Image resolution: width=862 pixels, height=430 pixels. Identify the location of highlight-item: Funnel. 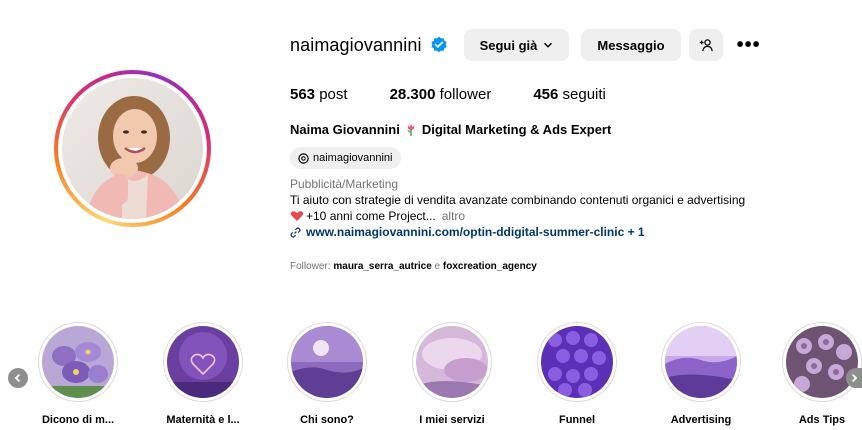
(577, 374).